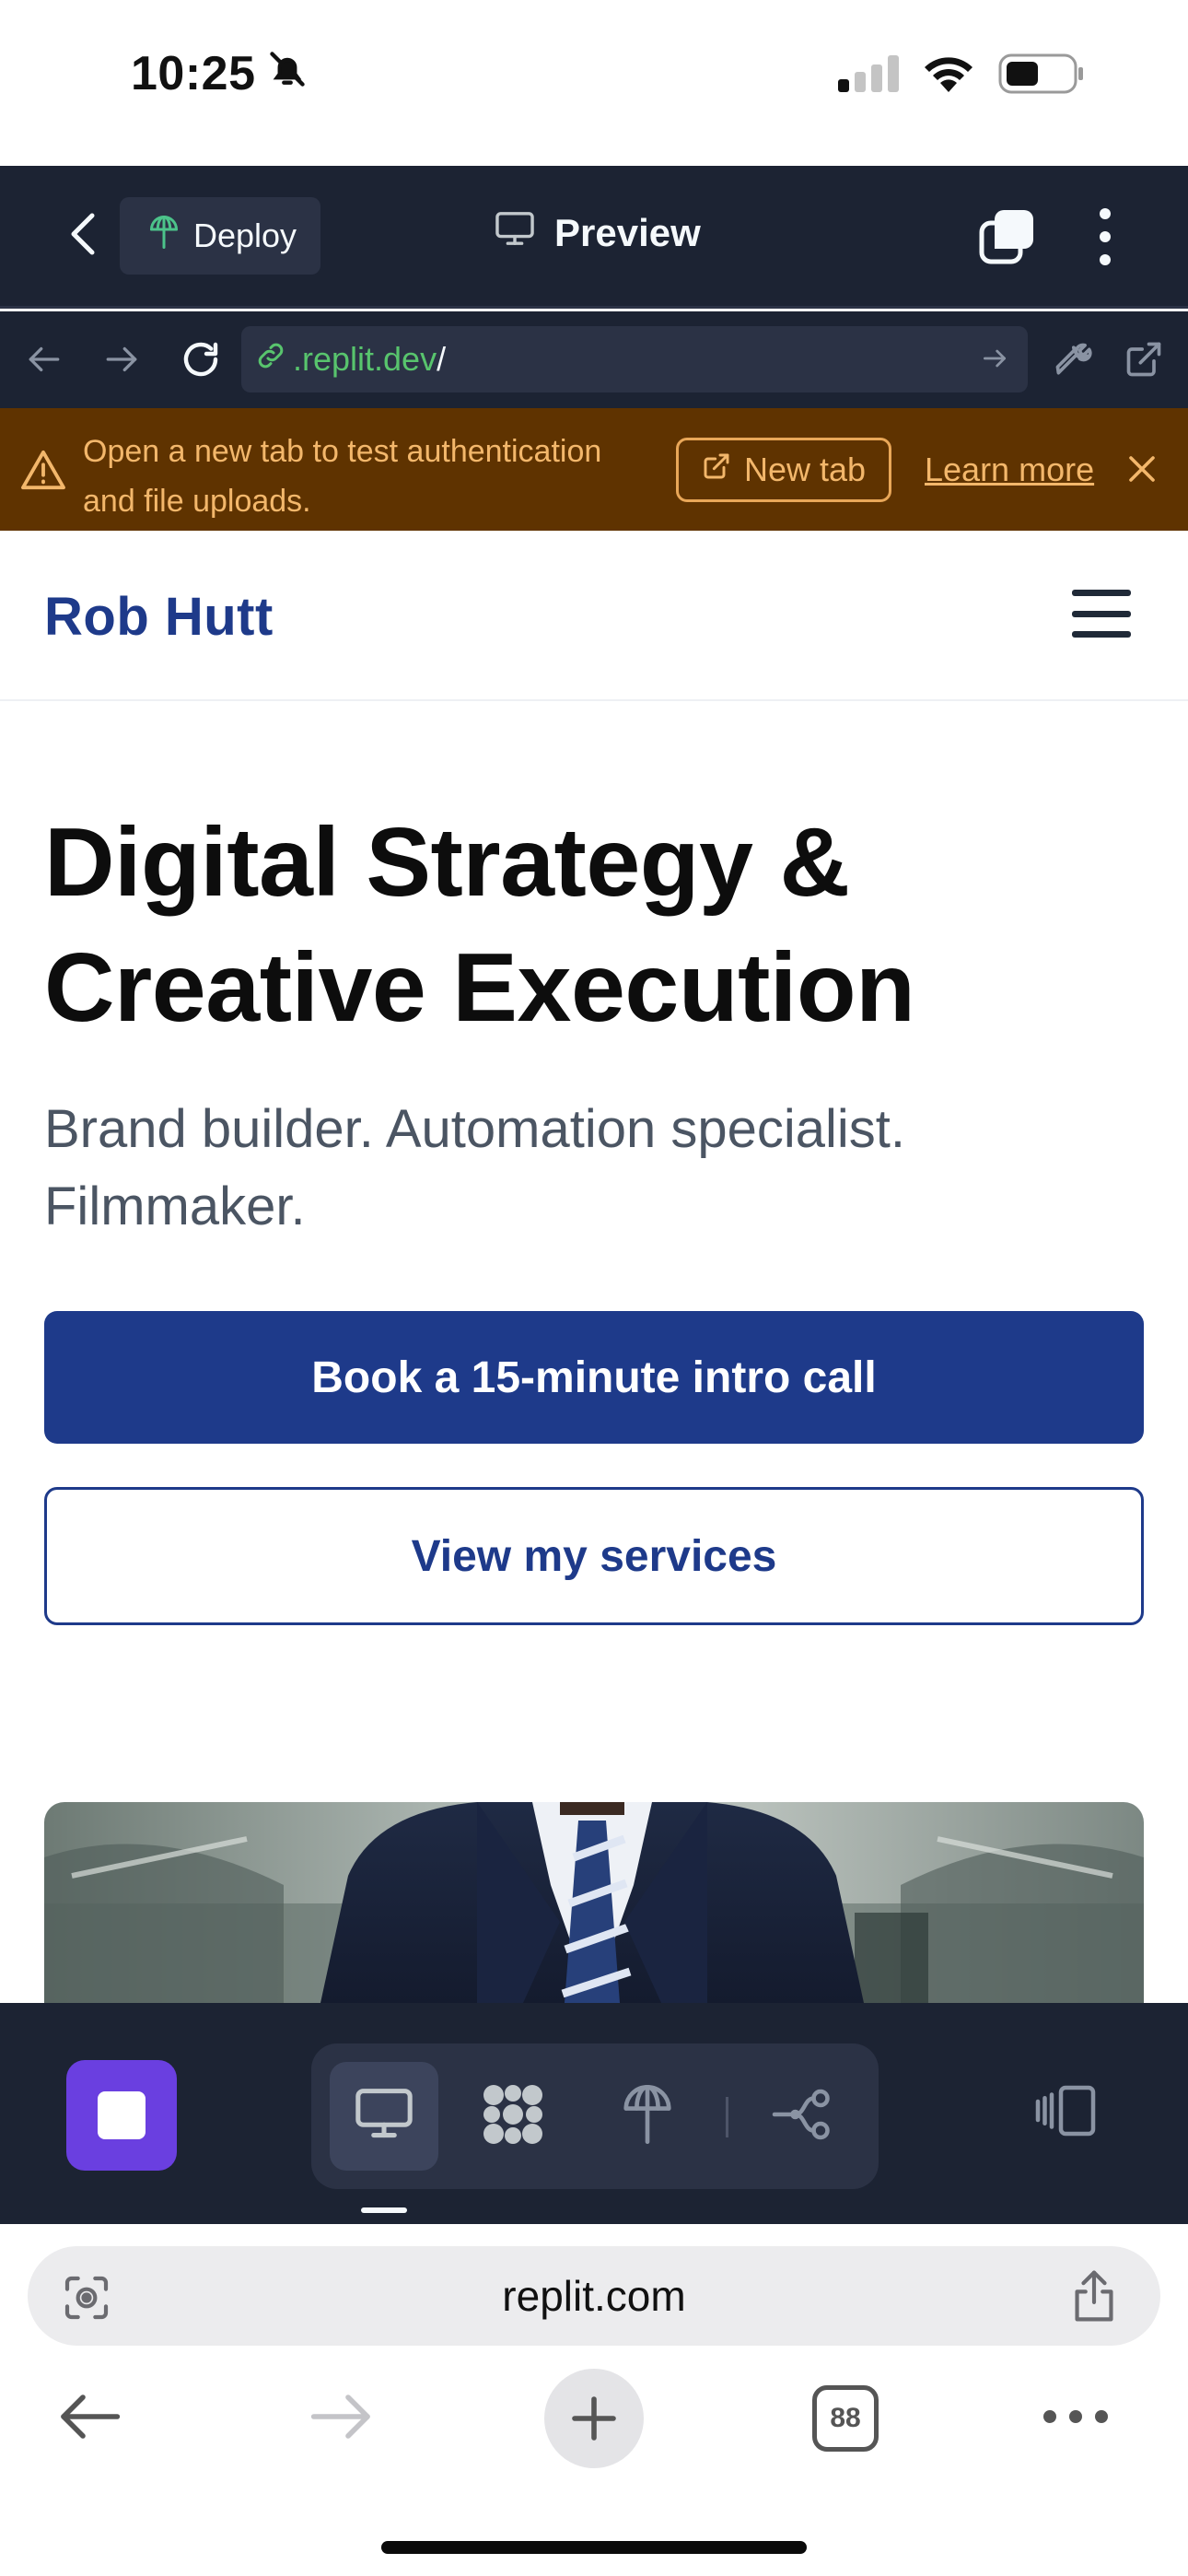  I want to click on status-time-group: 10:25, so click(219, 73).